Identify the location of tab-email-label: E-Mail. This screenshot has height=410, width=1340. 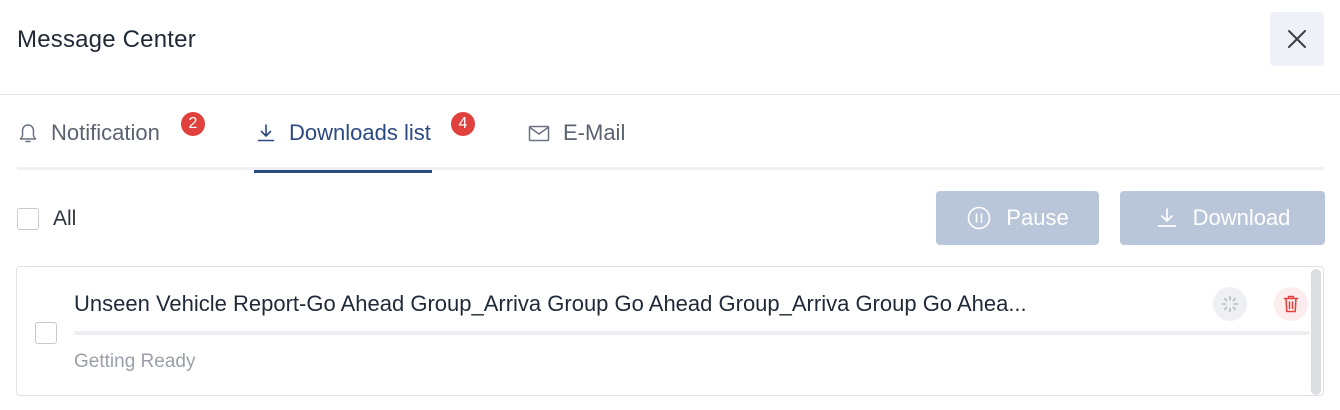
(594, 132).